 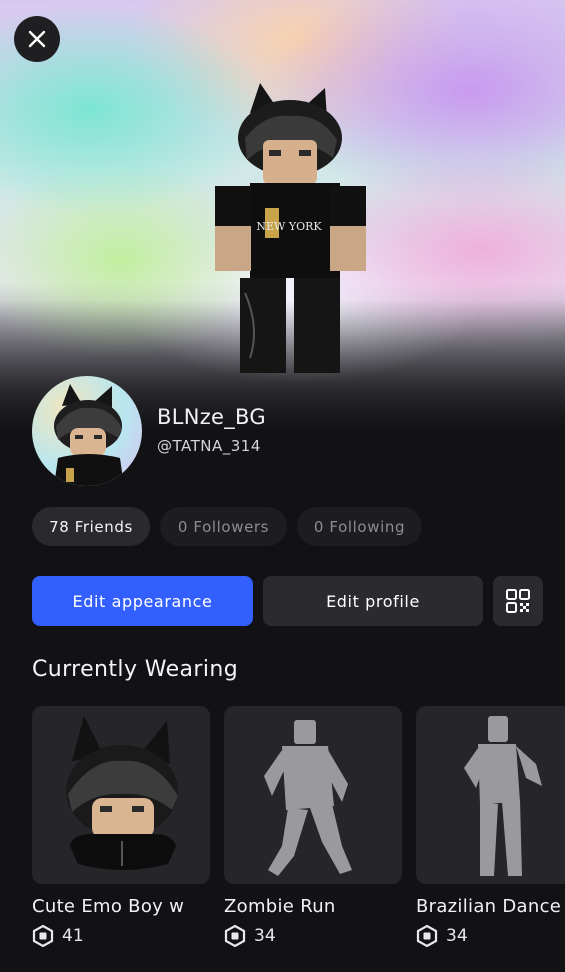 I want to click on close-icon, so click(x=37, y=39).